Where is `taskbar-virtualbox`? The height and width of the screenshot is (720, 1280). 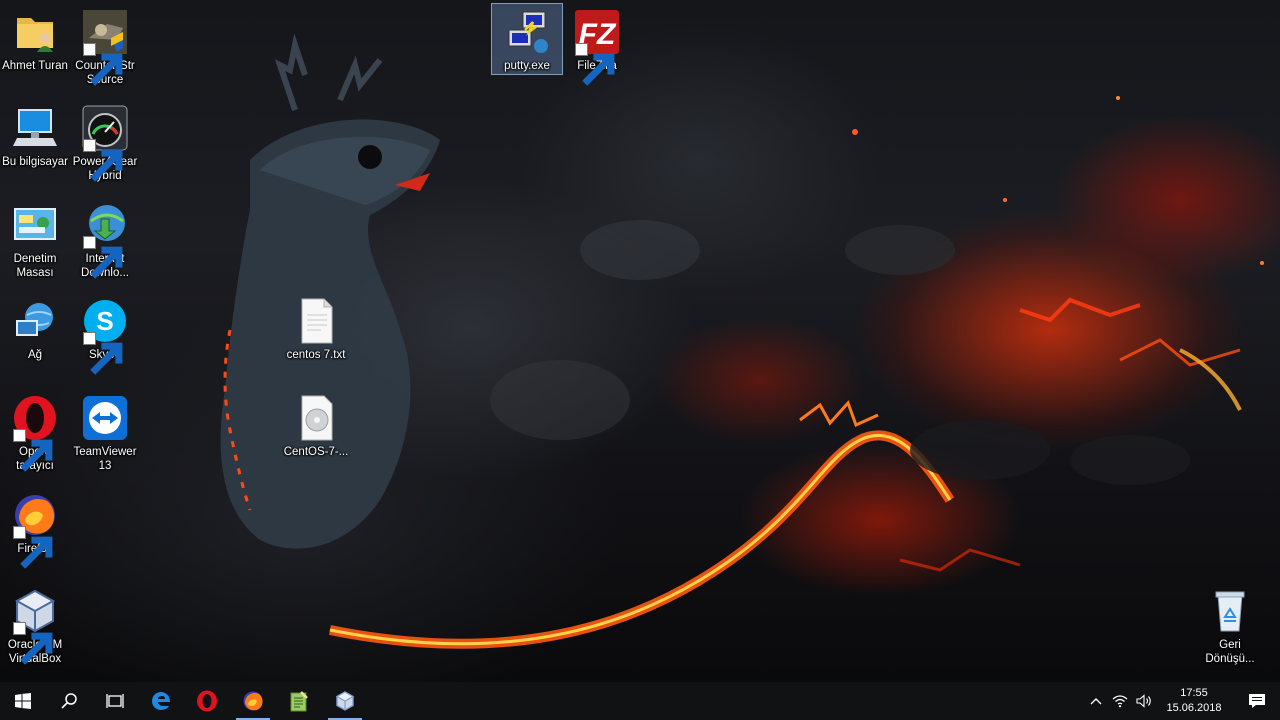 taskbar-virtualbox is located at coordinates (345, 701).